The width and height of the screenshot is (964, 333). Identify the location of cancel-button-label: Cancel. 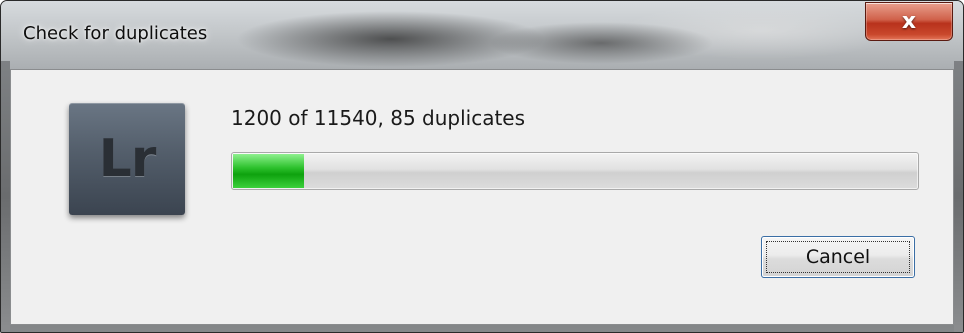
(838, 257).